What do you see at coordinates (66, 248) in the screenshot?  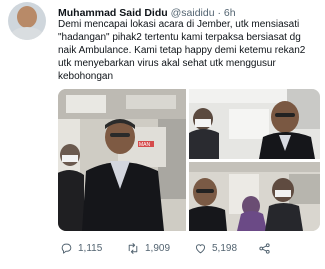 I see `reply-icon` at bounding box center [66, 248].